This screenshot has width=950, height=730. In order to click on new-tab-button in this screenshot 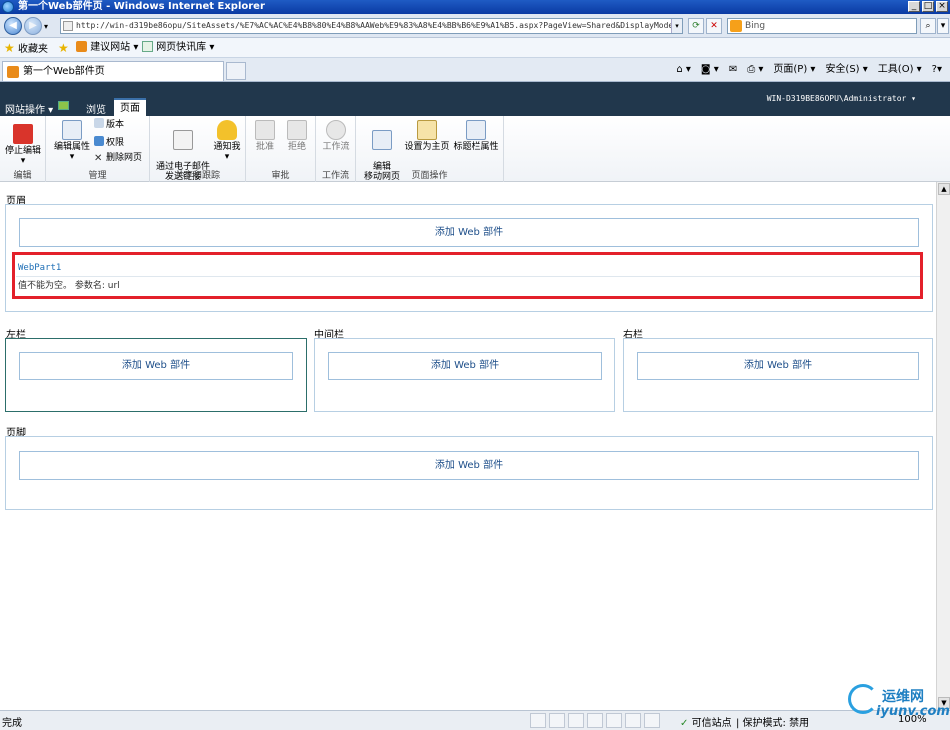, I will do `click(236, 71)`.